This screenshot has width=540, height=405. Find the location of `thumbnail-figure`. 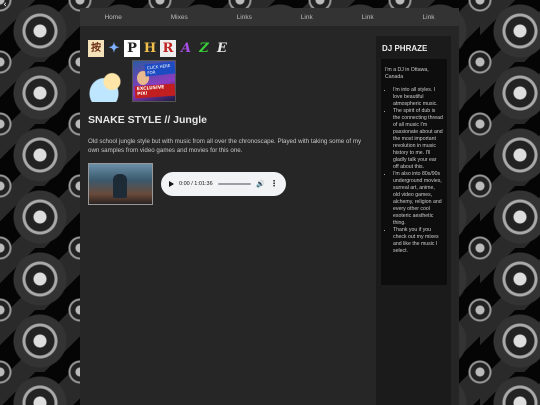

thumbnail-figure is located at coordinates (120, 186).